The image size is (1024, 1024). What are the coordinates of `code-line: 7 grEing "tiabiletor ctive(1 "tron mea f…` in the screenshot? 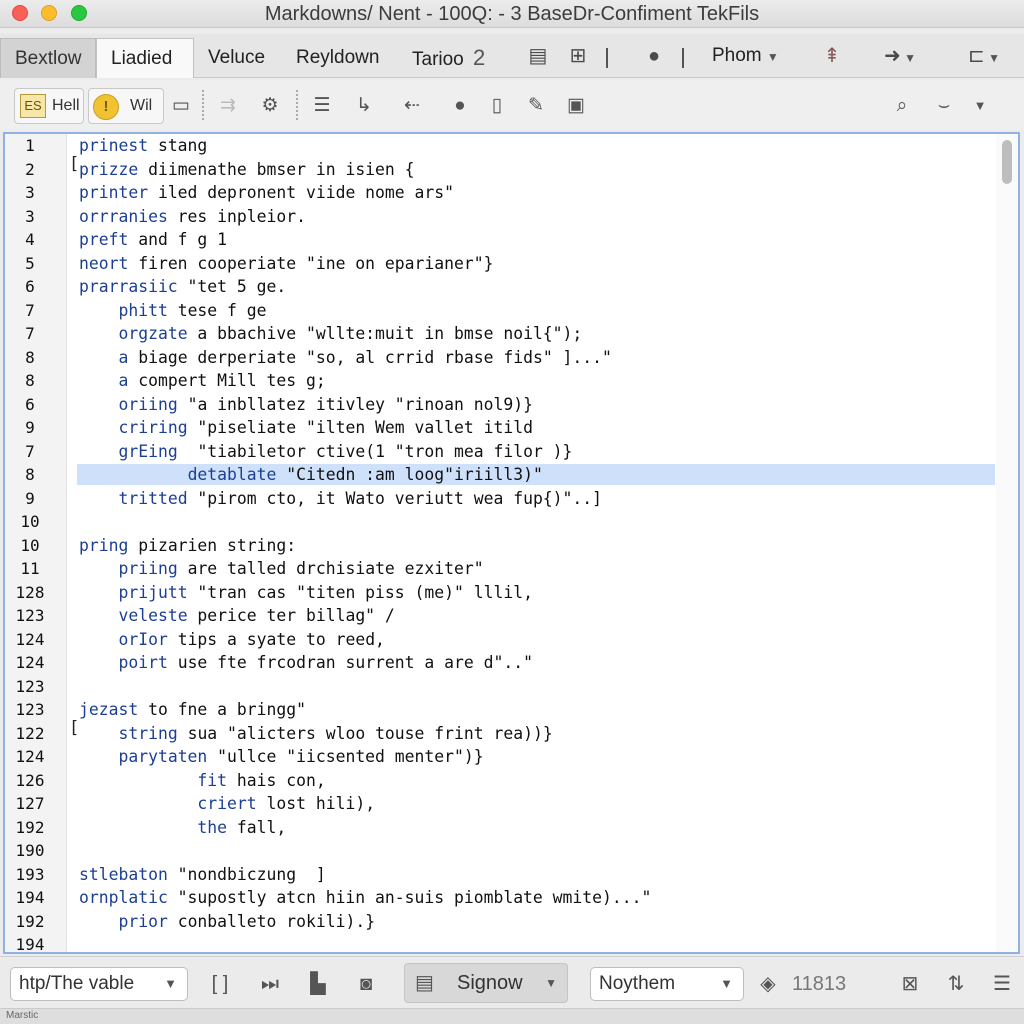 It's located at (500, 452).